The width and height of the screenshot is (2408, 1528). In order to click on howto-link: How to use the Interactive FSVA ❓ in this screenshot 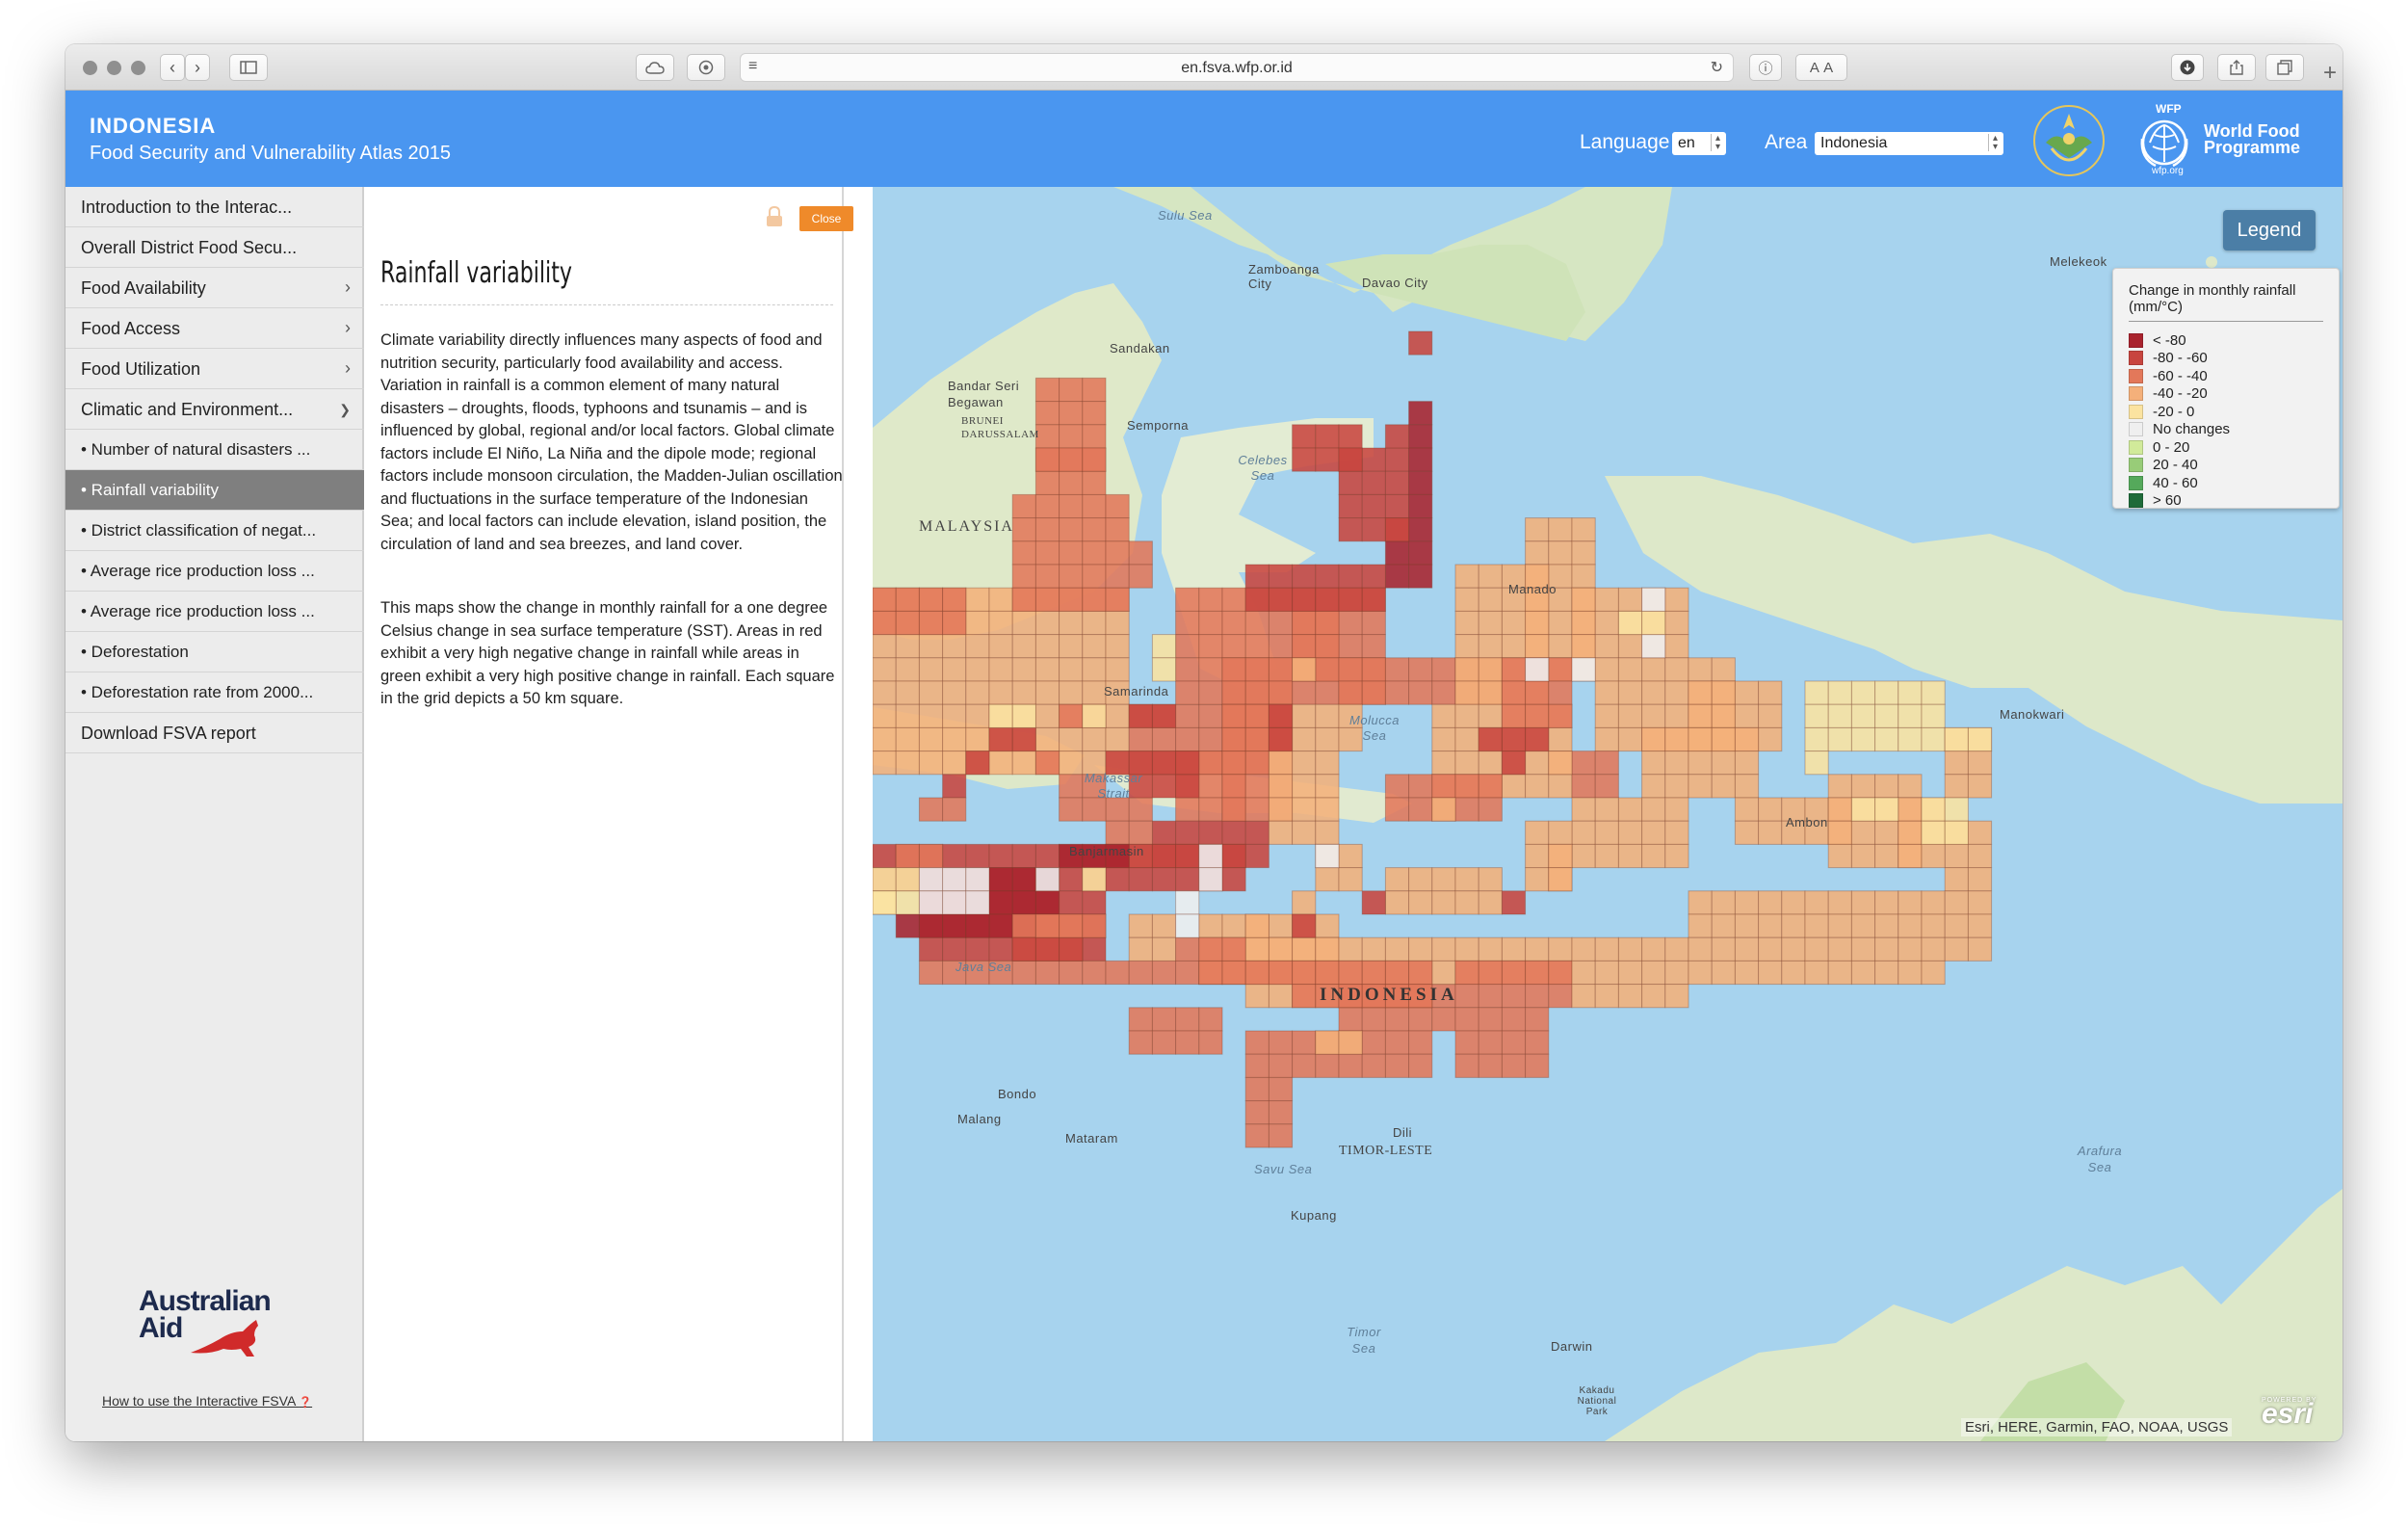, I will do `click(207, 1401)`.